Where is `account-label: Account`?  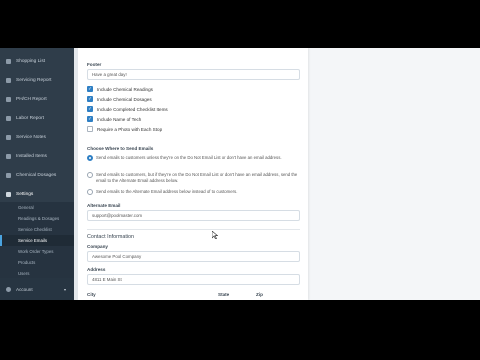
account-label: Account is located at coordinates (24, 289).